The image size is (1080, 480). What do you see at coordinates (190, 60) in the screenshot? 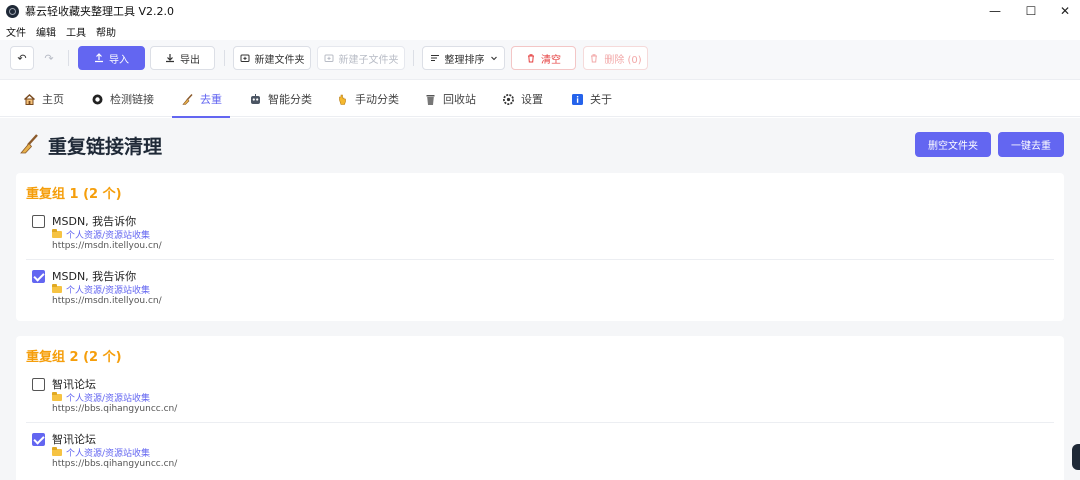
I see `export-label: 导出` at bounding box center [190, 60].